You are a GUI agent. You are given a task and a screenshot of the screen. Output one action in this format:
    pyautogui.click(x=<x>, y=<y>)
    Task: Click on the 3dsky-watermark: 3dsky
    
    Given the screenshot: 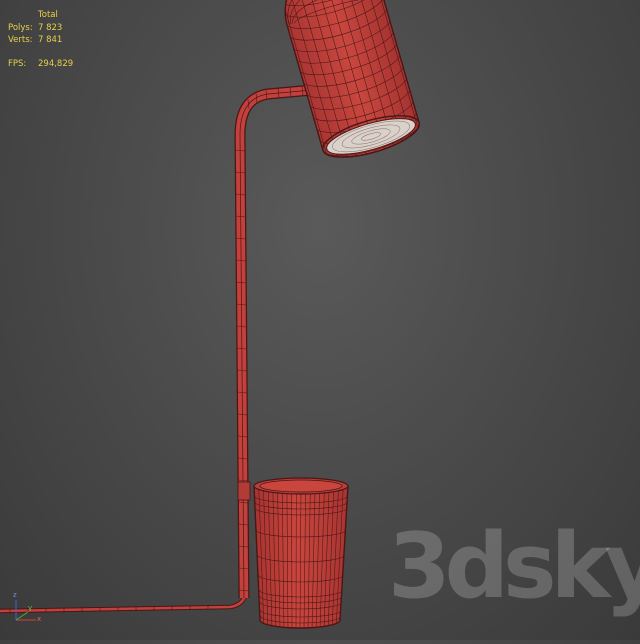 What is the action you would take?
    pyautogui.click(x=514, y=567)
    